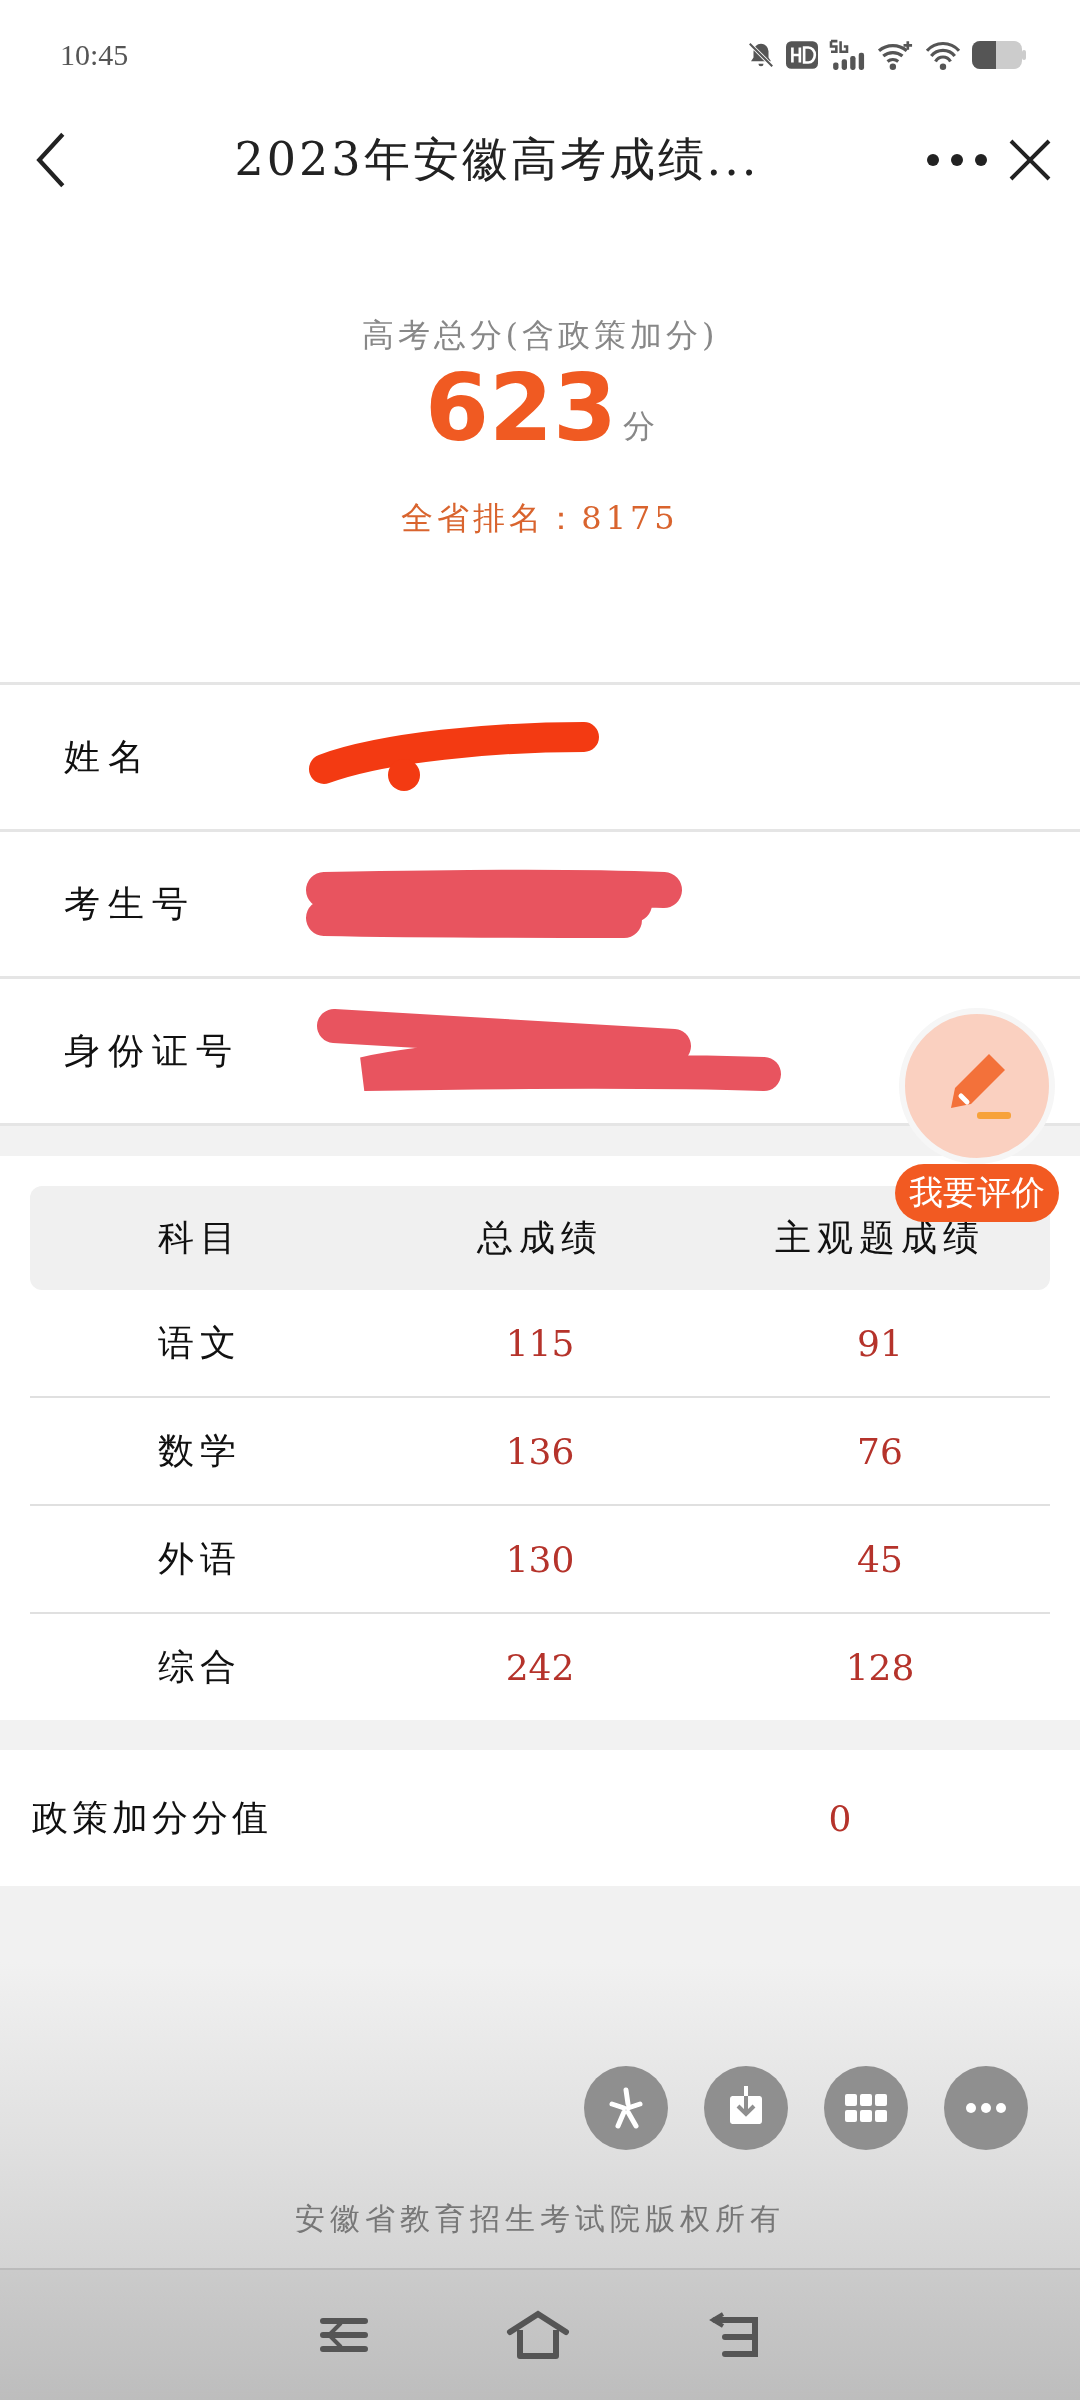 The height and width of the screenshot is (2400, 1080). I want to click on table-cell-text: 136, so click(540, 1451).